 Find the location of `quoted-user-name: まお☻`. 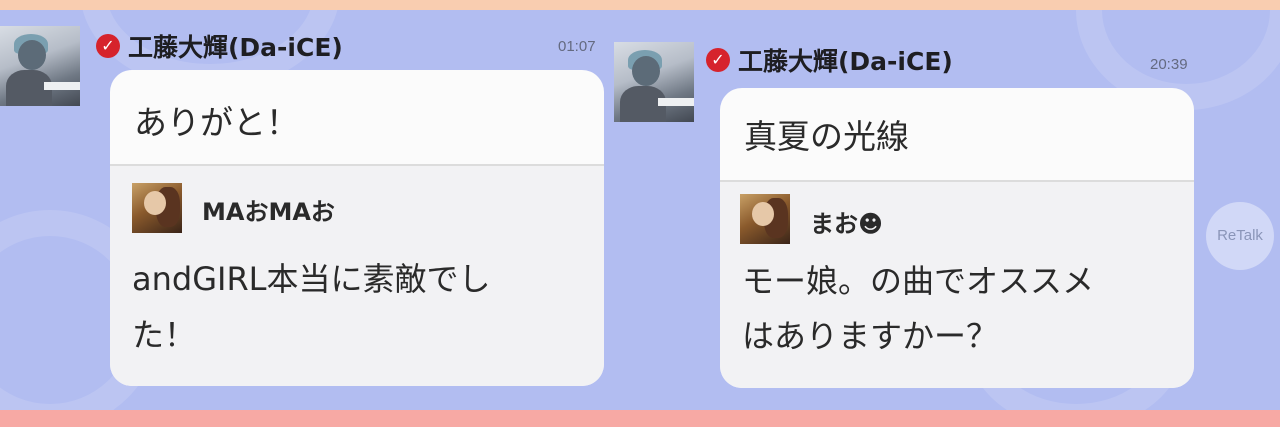

quoted-user-name: まお☻ is located at coordinates (847, 224).